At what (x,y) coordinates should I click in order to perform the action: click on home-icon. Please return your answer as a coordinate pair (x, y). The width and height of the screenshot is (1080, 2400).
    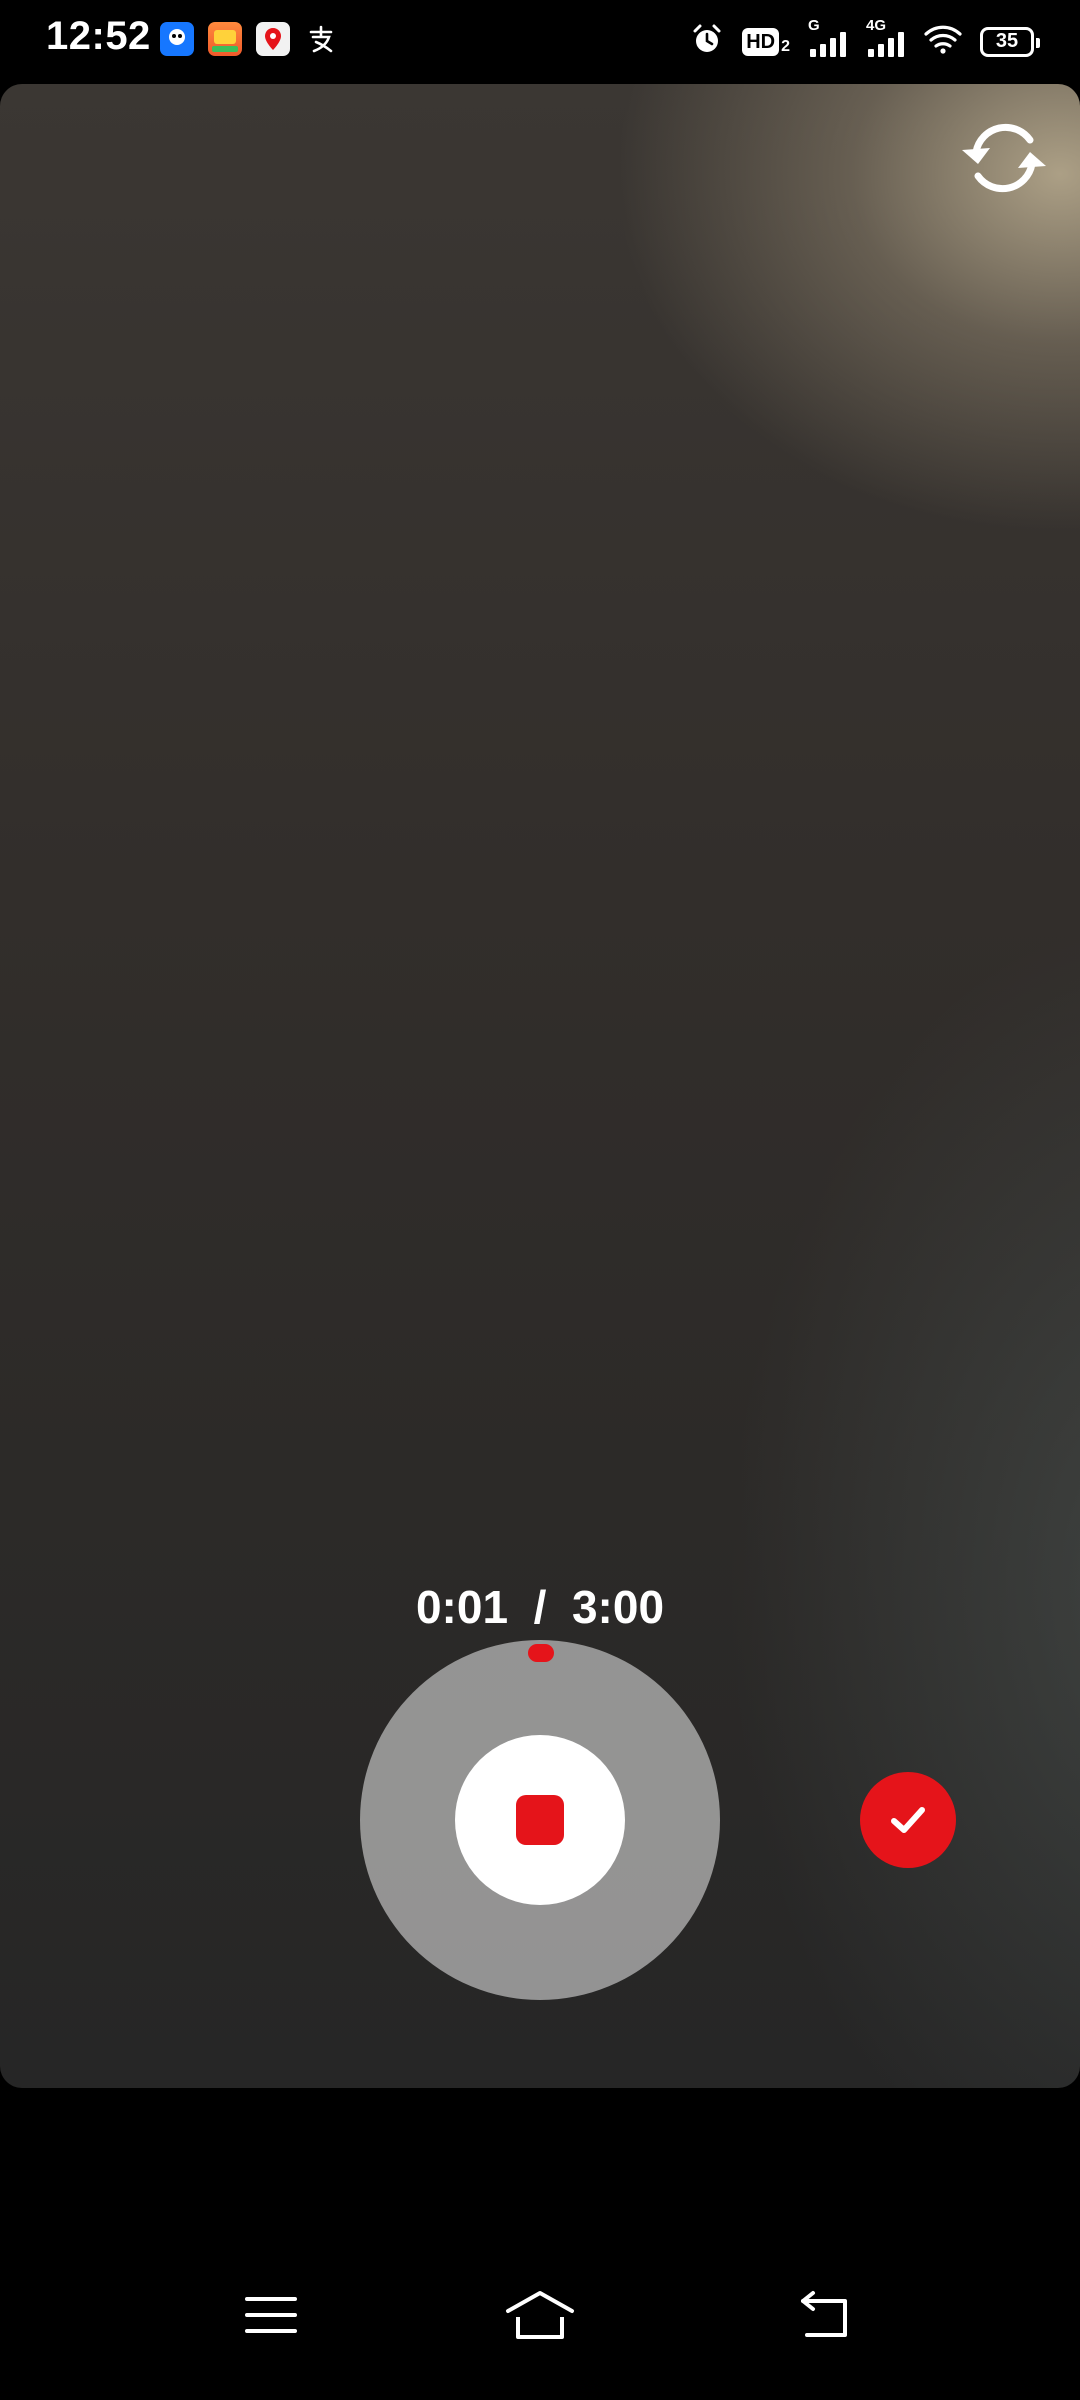
    Looking at the image, I should click on (540, 2315).